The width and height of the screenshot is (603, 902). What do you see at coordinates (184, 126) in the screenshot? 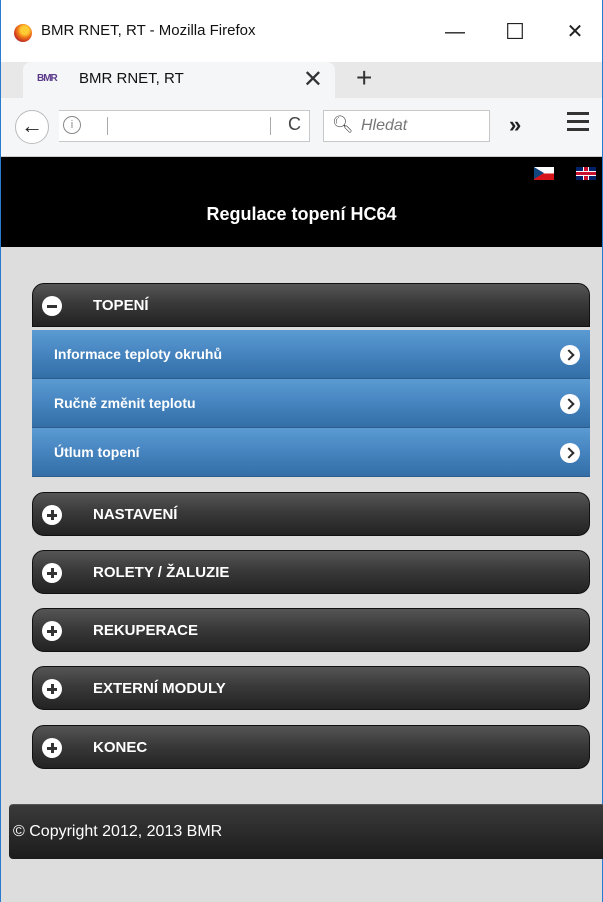
I see `url-bar: i C` at bounding box center [184, 126].